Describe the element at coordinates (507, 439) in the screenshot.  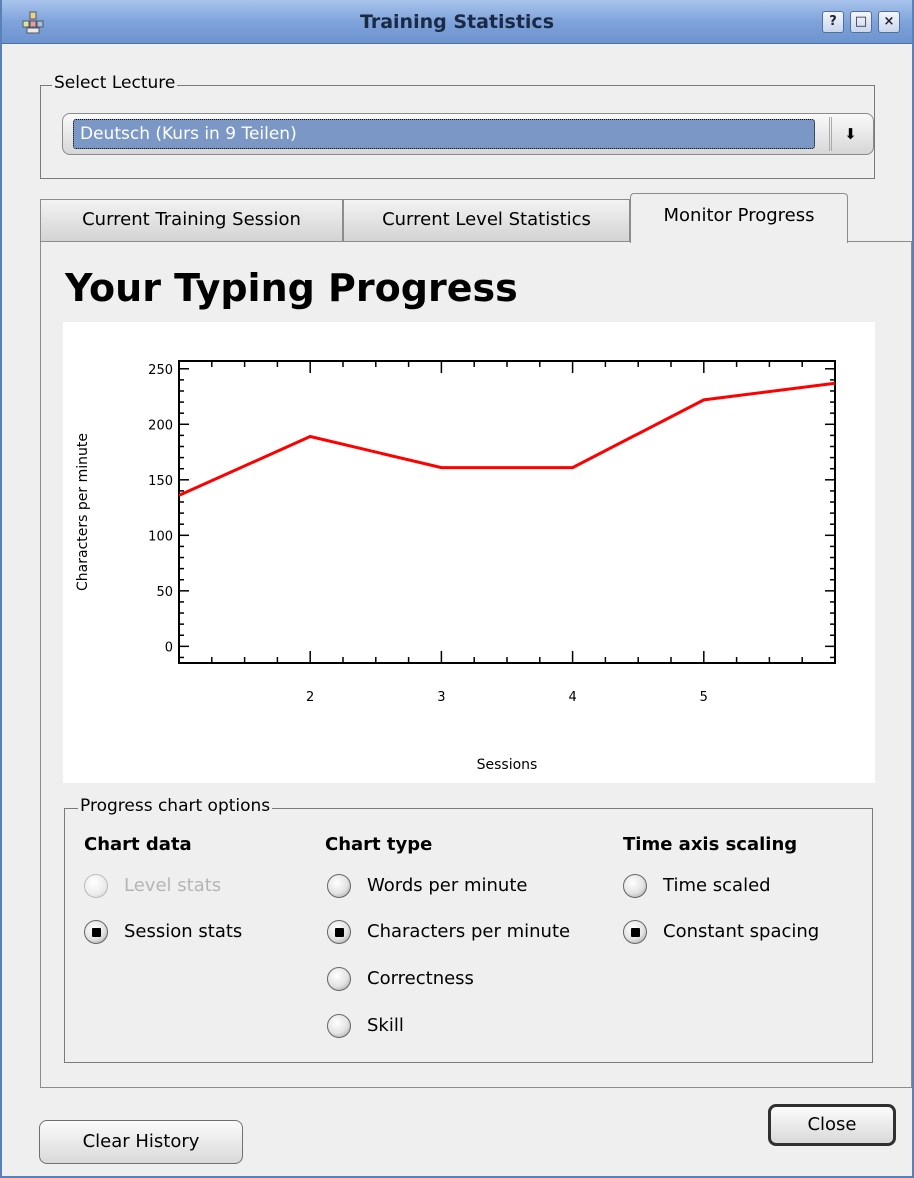
I see `series-line` at that location.